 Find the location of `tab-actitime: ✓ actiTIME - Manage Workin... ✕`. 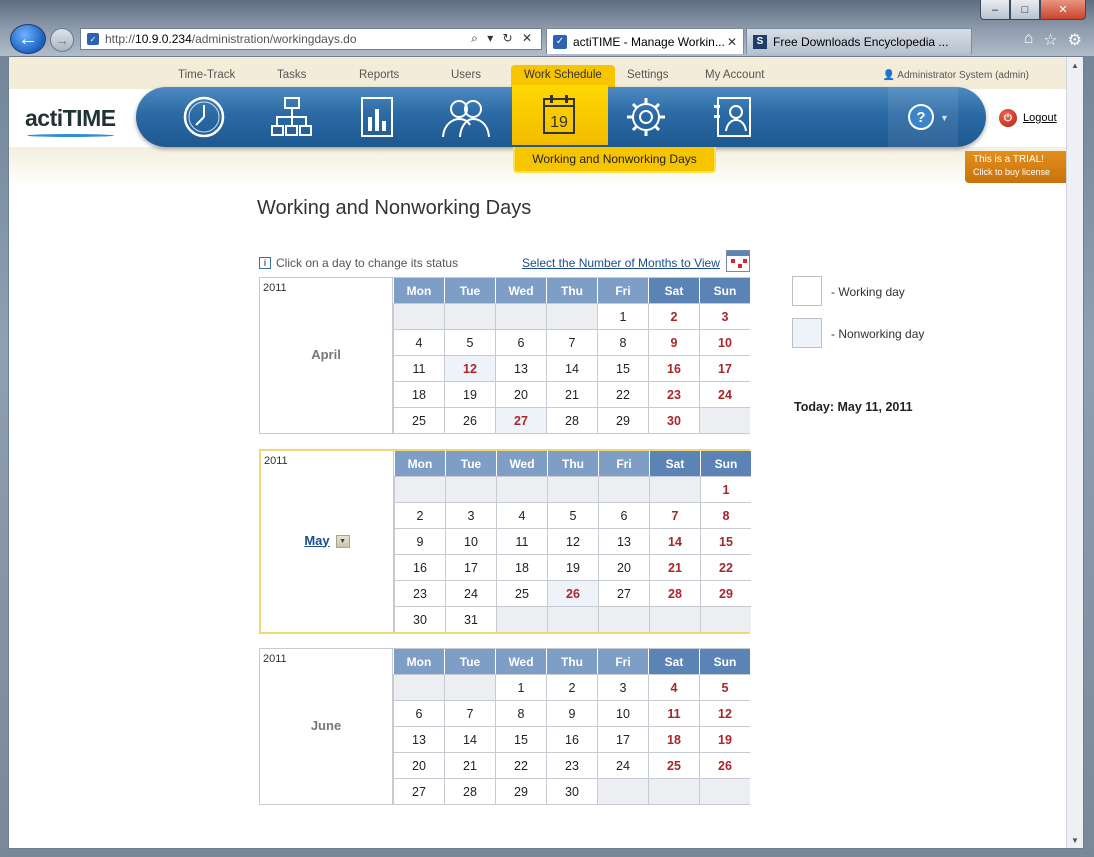

tab-actitime: ✓ actiTIME - Manage Workin... ✕ is located at coordinates (645, 41).